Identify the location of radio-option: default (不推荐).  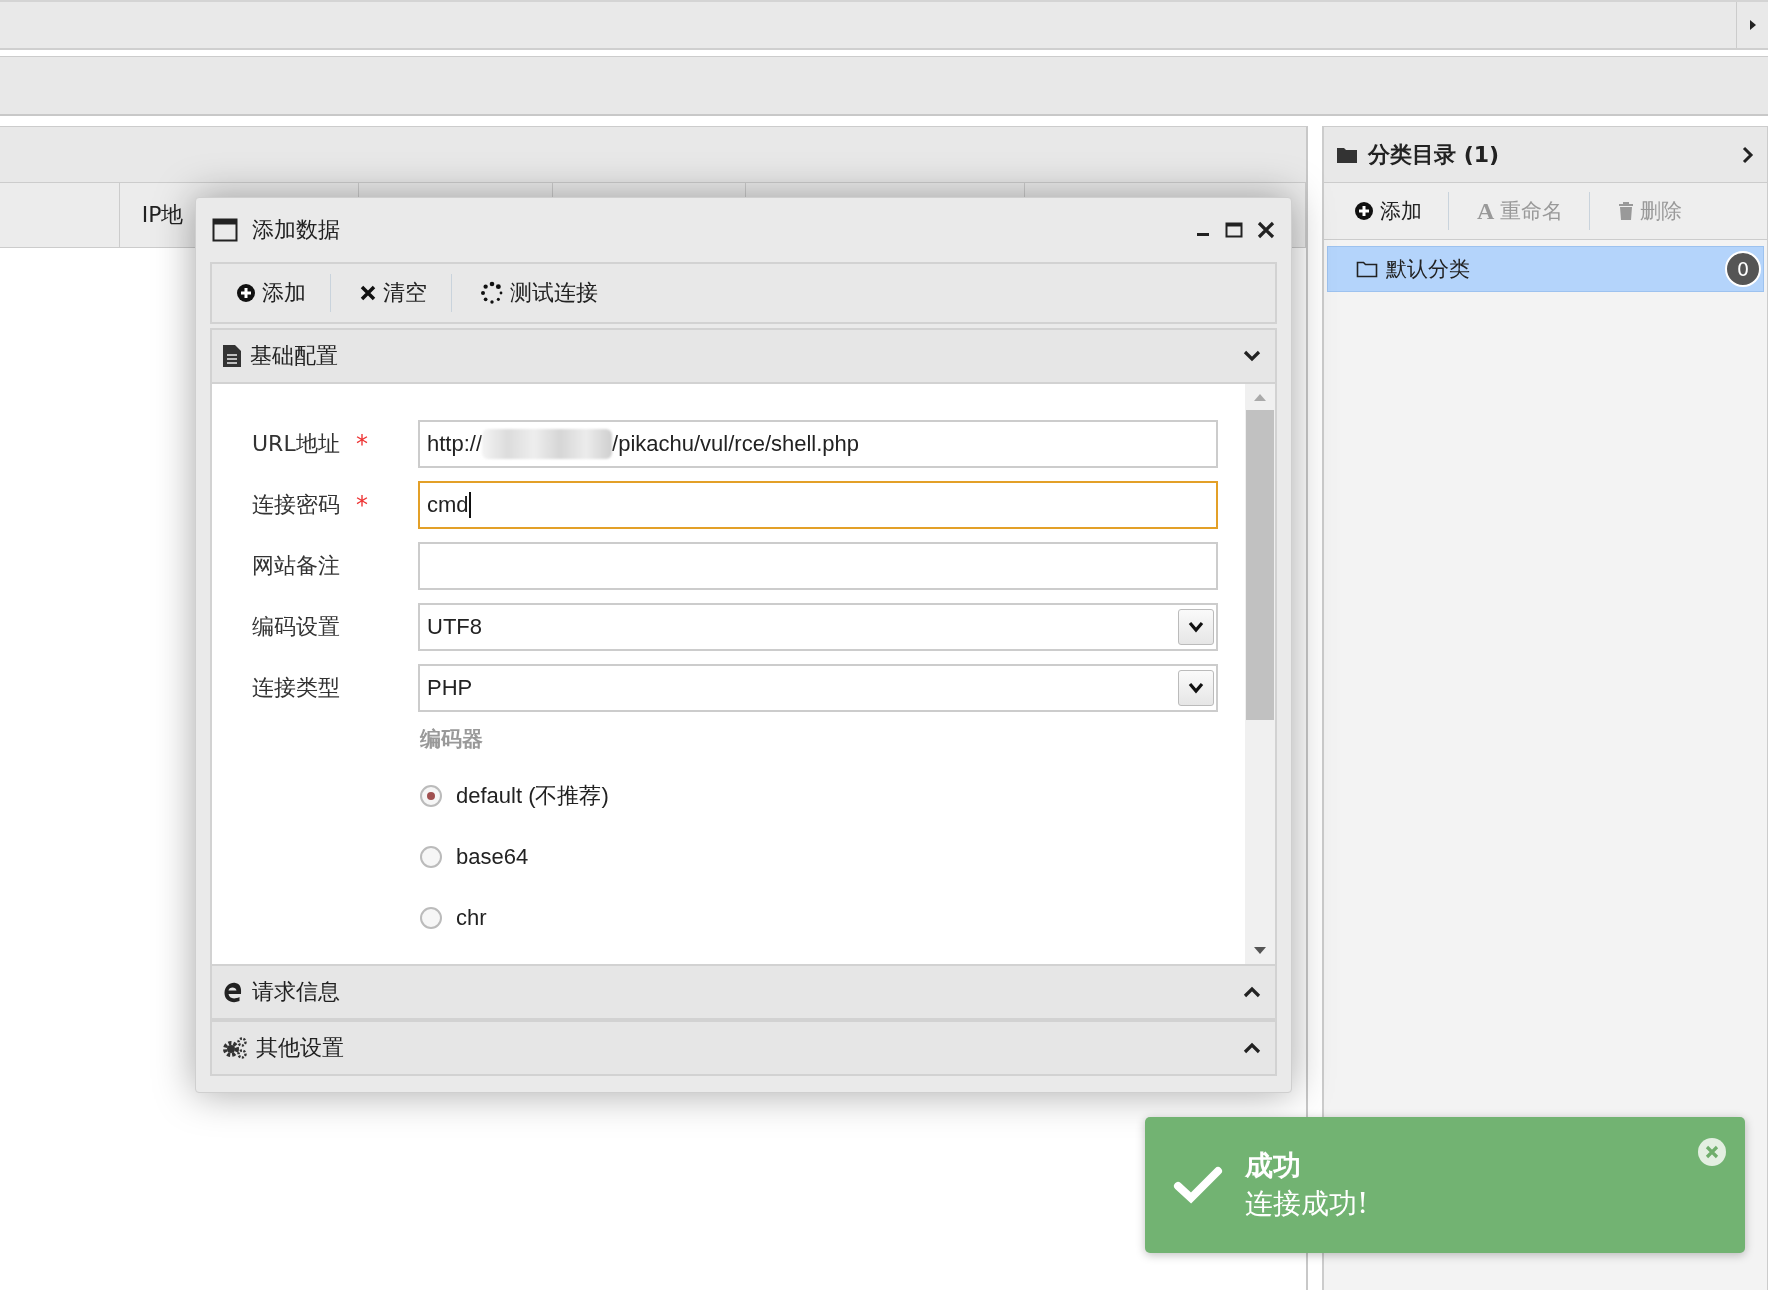
(821, 795).